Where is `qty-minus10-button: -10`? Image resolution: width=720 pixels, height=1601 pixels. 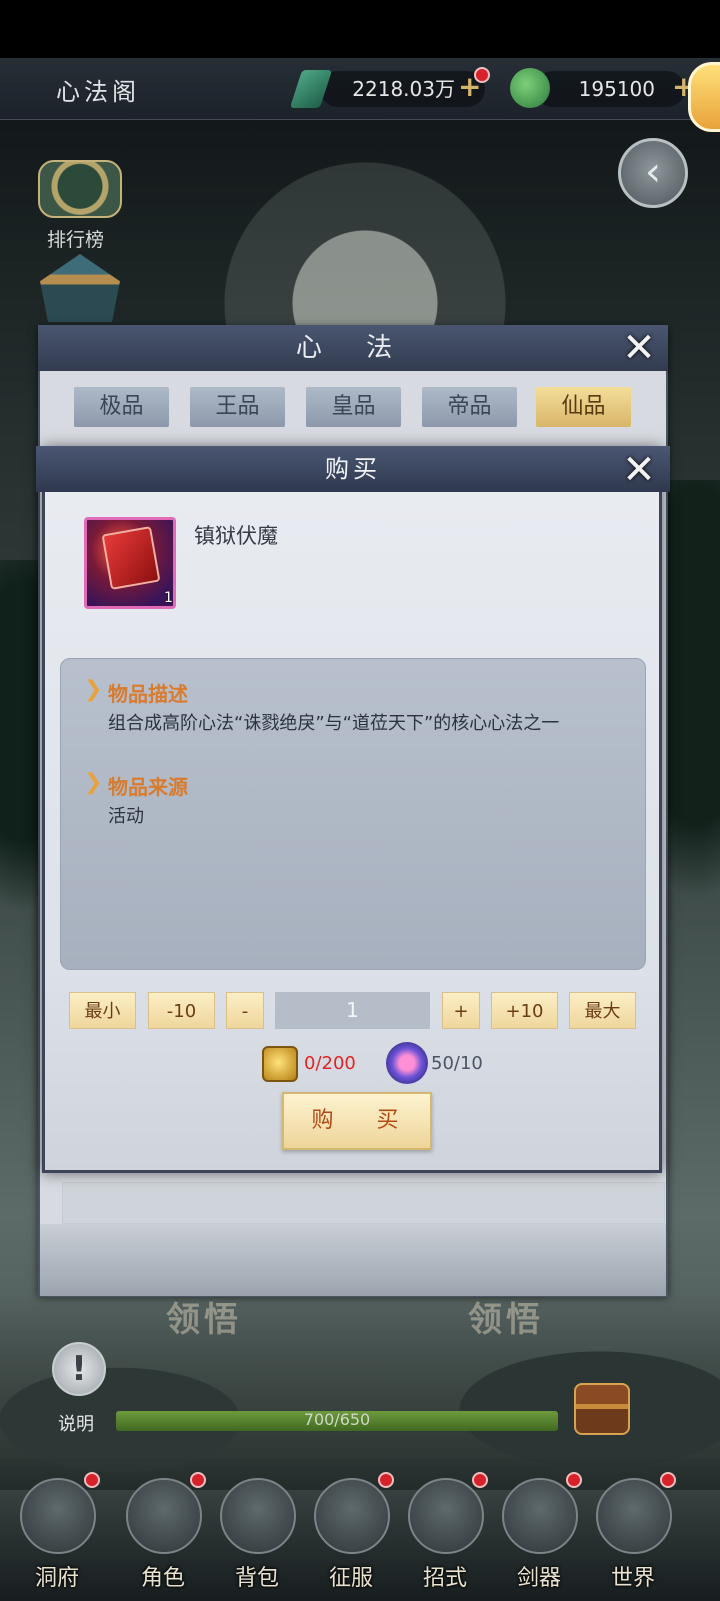 qty-minus10-button: -10 is located at coordinates (181, 1010).